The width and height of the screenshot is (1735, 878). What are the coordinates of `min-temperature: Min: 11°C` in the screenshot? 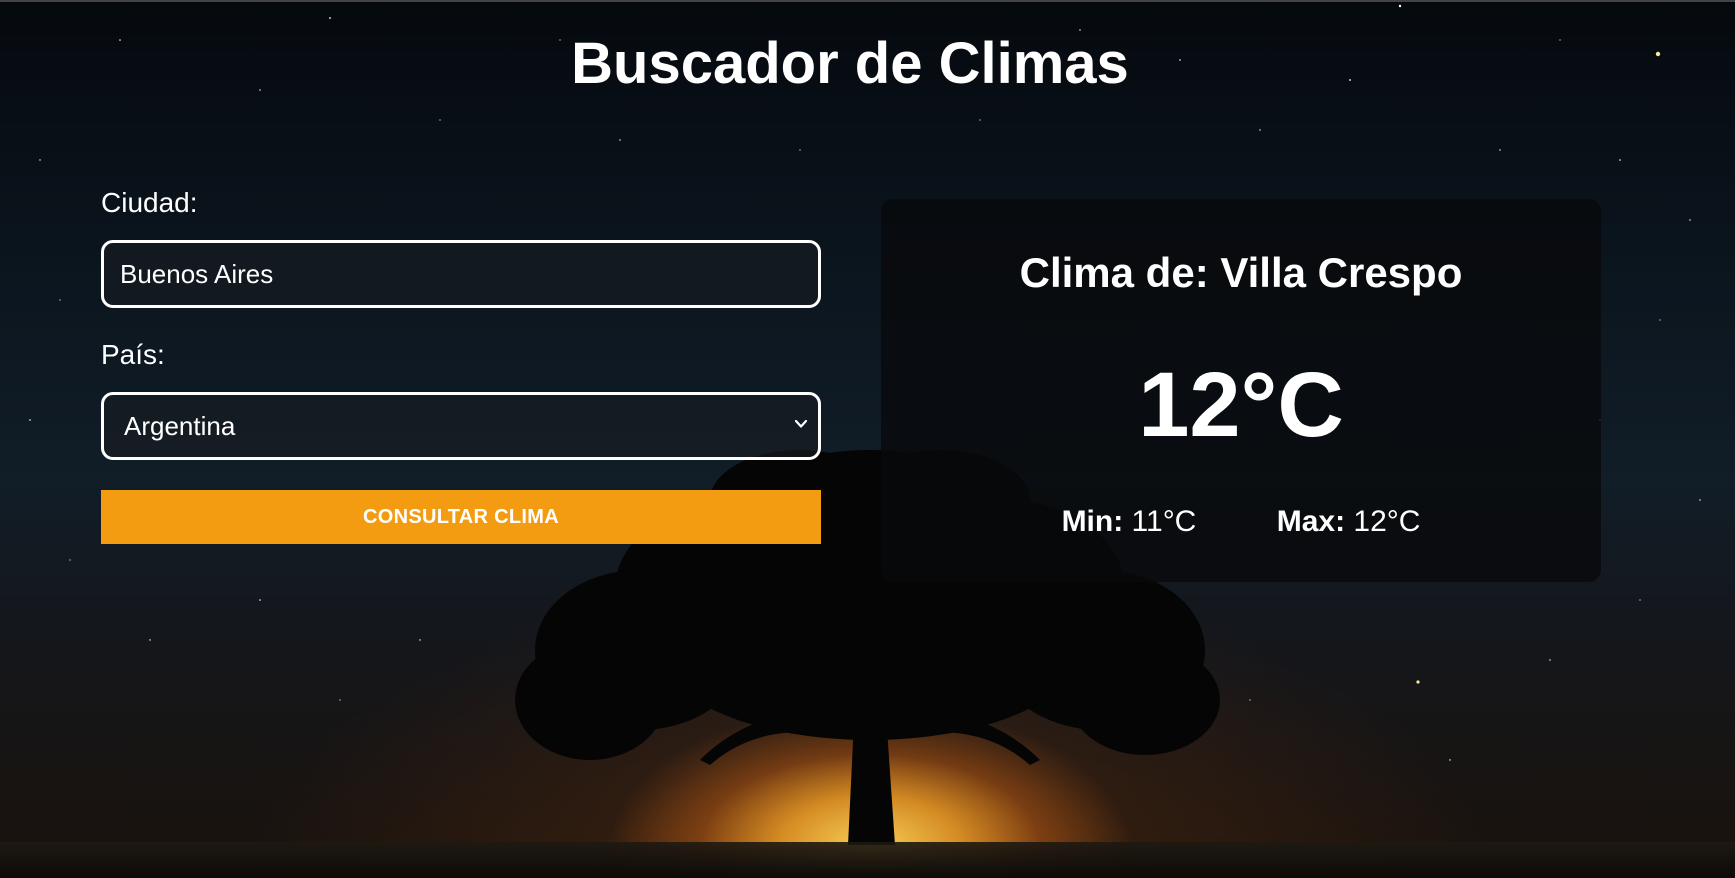 It's located at (1129, 522).